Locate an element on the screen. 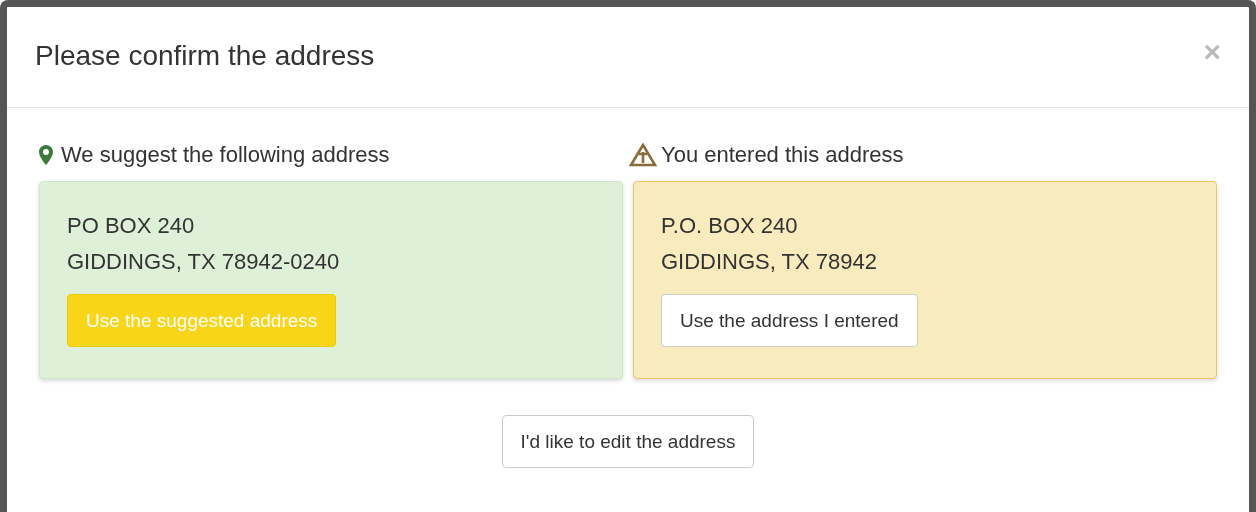 The height and width of the screenshot is (512, 1256). address-line: GIDDINGS, TX 78942-0240 is located at coordinates (203, 262).